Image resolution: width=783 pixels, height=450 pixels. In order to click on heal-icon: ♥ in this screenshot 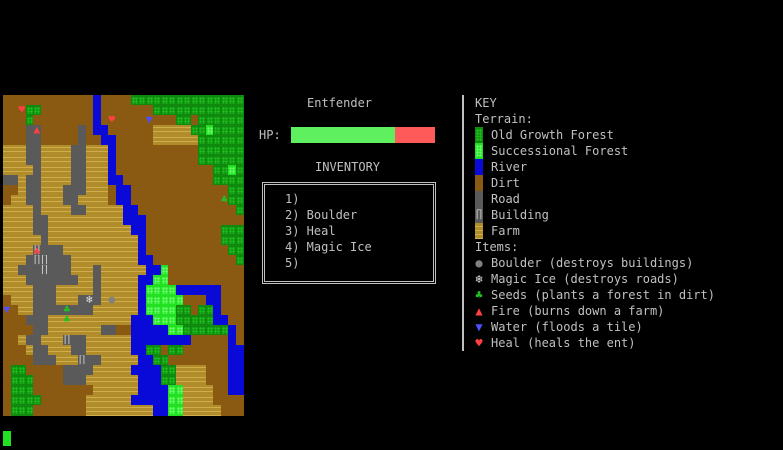, I will do `click(479, 343)`.